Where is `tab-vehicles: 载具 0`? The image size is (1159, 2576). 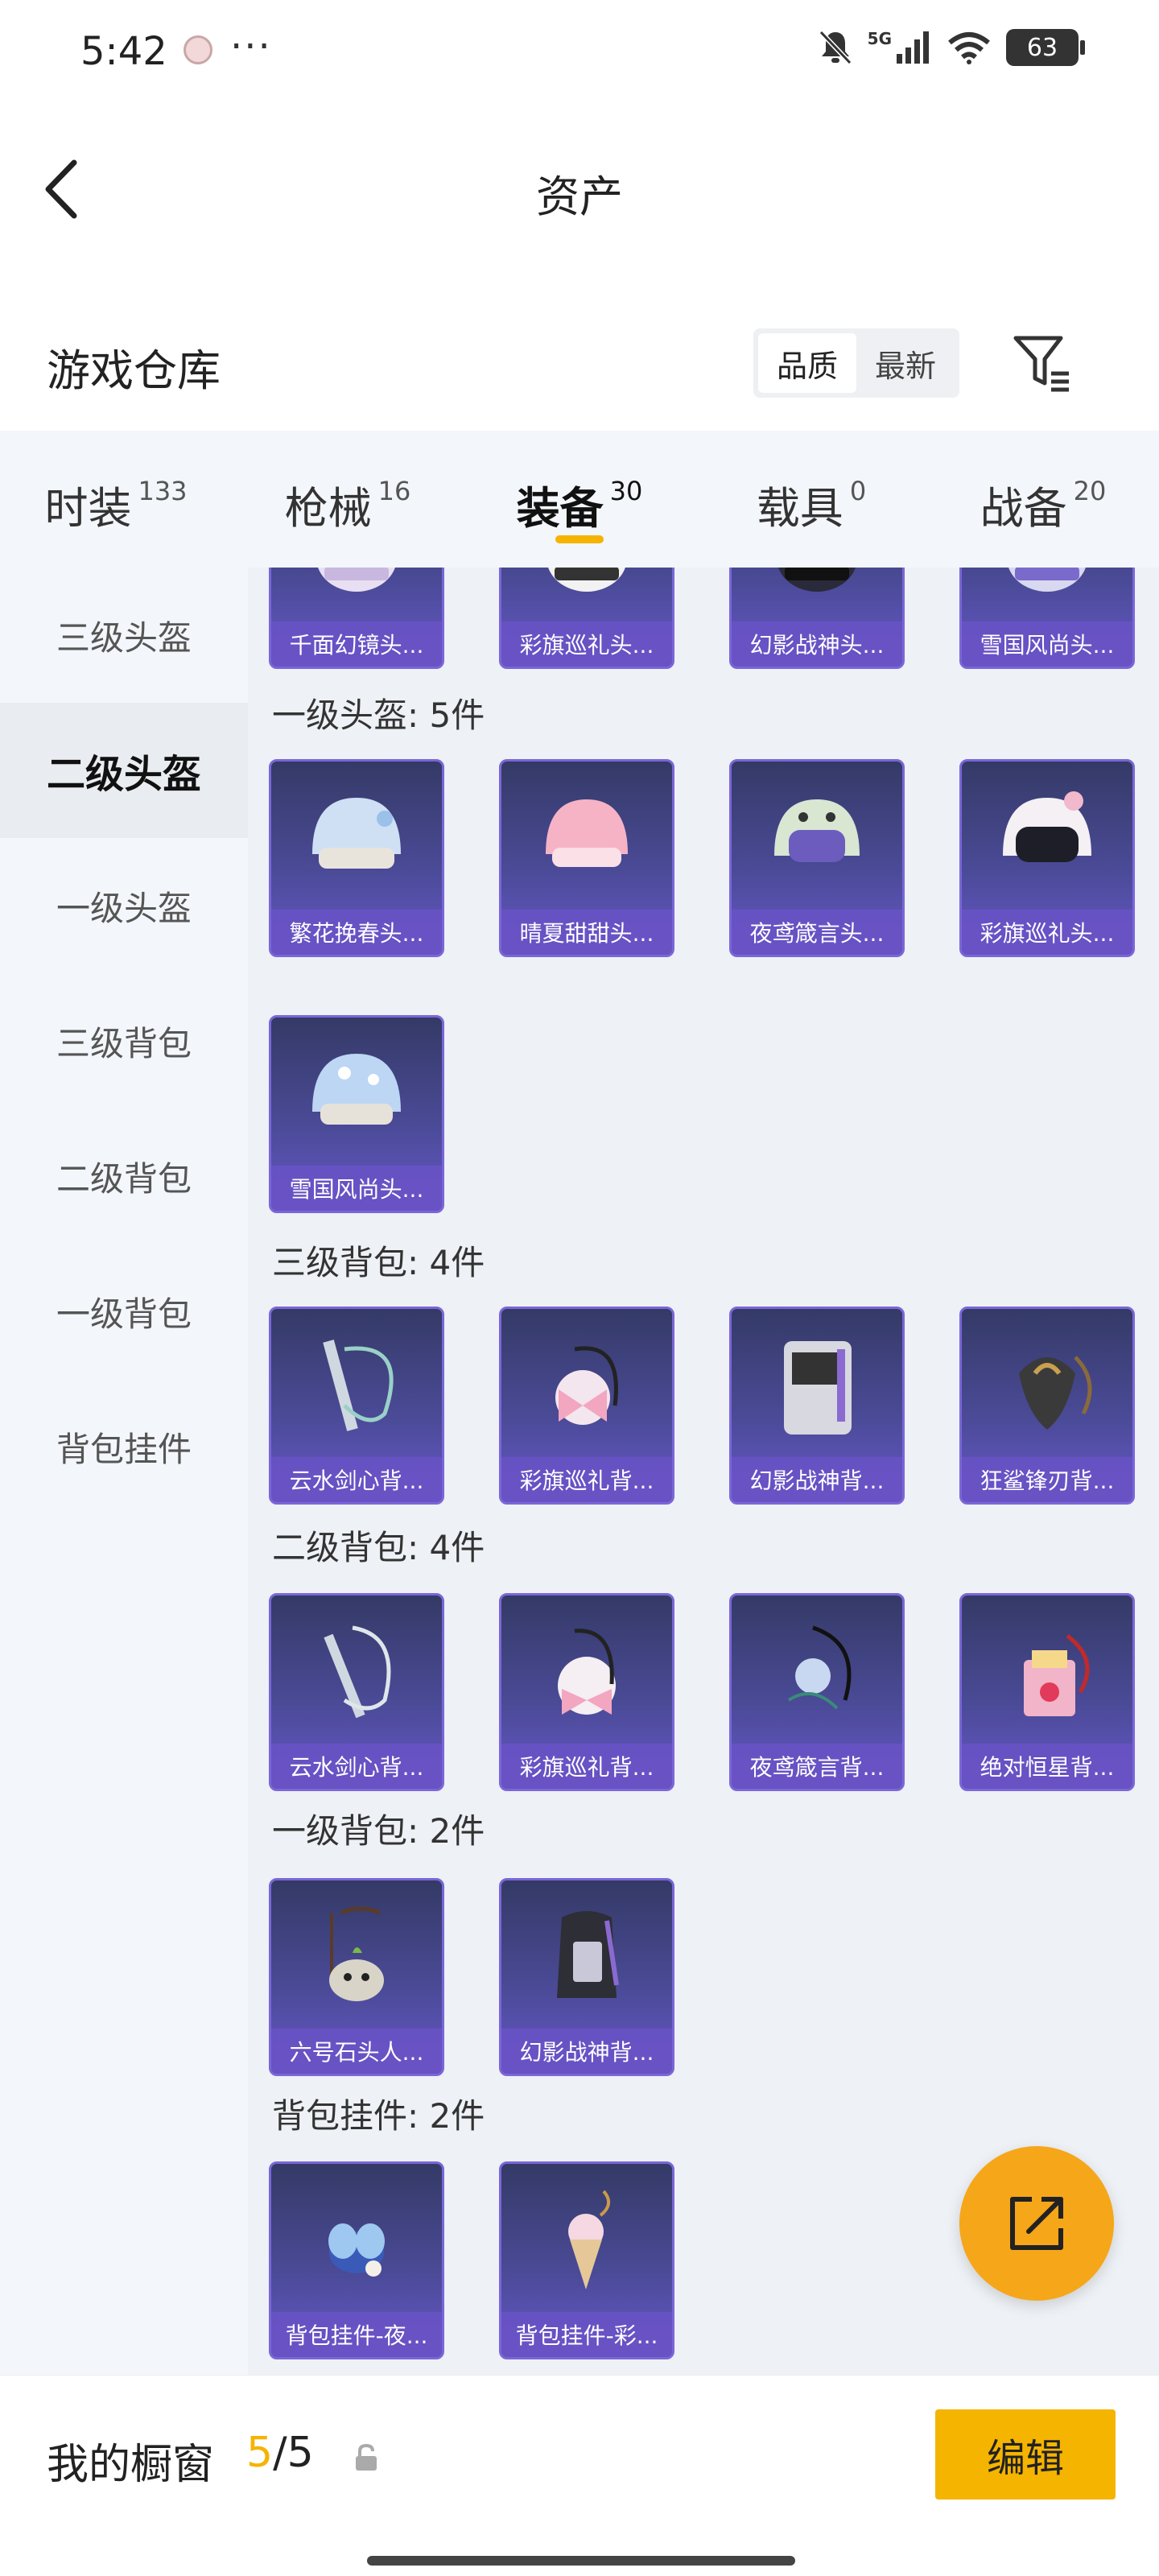
tab-vehicles: 载具 0 is located at coordinates (811, 499).